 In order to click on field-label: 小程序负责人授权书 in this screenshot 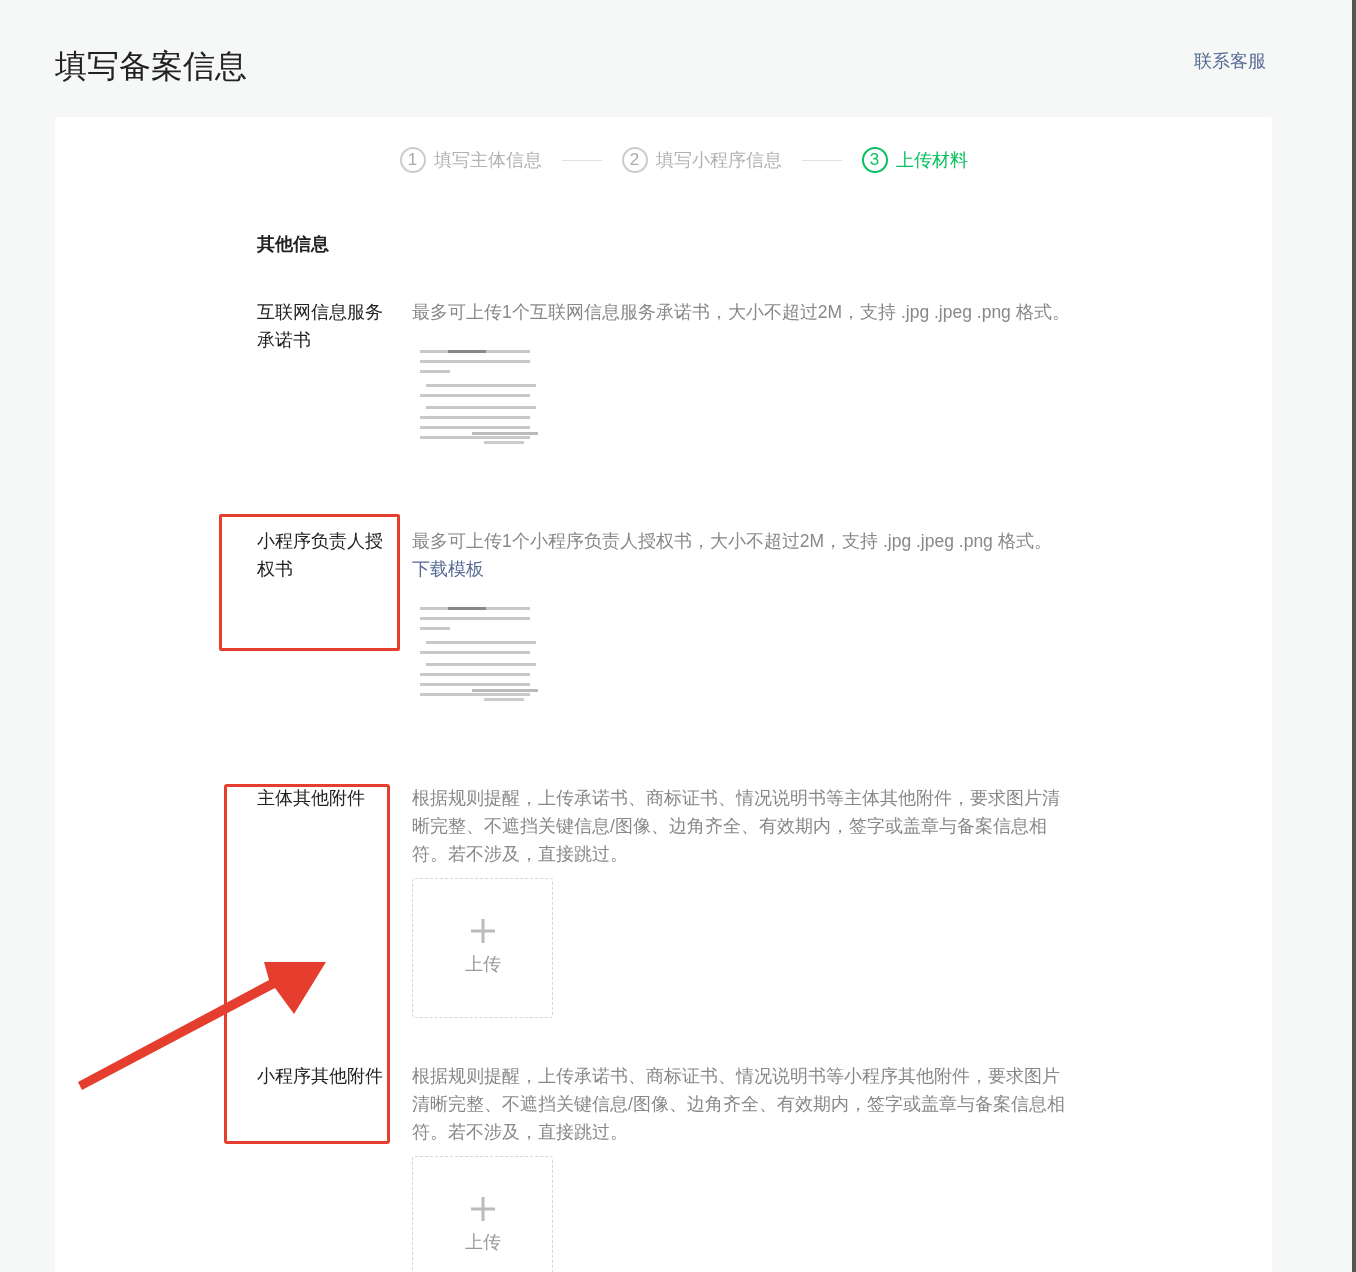, I will do `click(320, 555)`.